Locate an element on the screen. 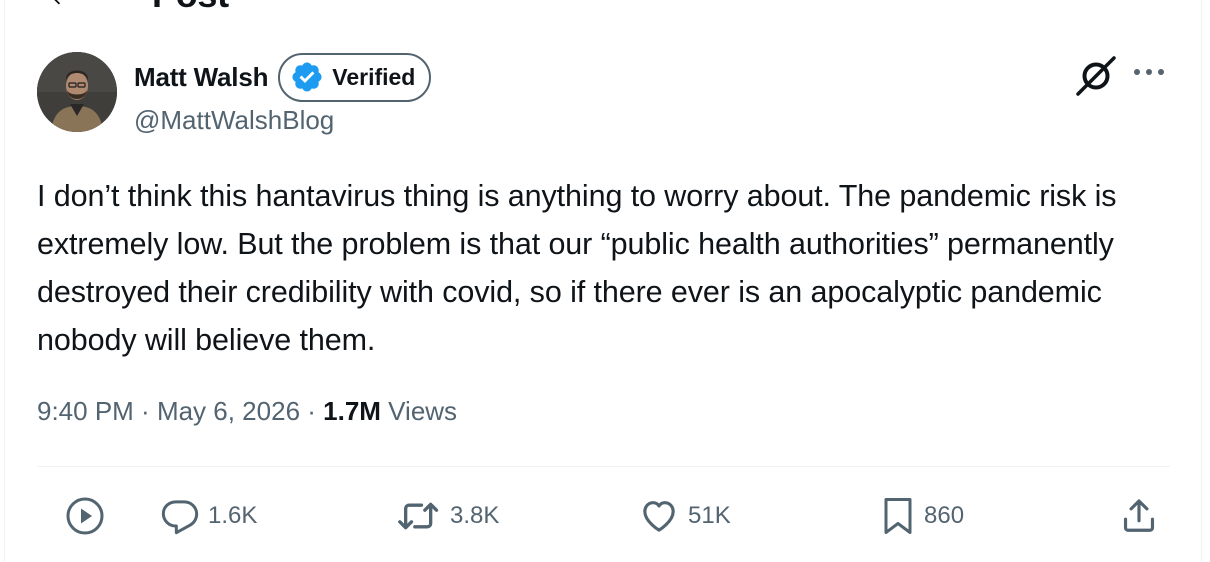 Image resolution: width=1210 pixels, height=562 pixels. tweet-date: May 6, 2026 is located at coordinates (228, 411).